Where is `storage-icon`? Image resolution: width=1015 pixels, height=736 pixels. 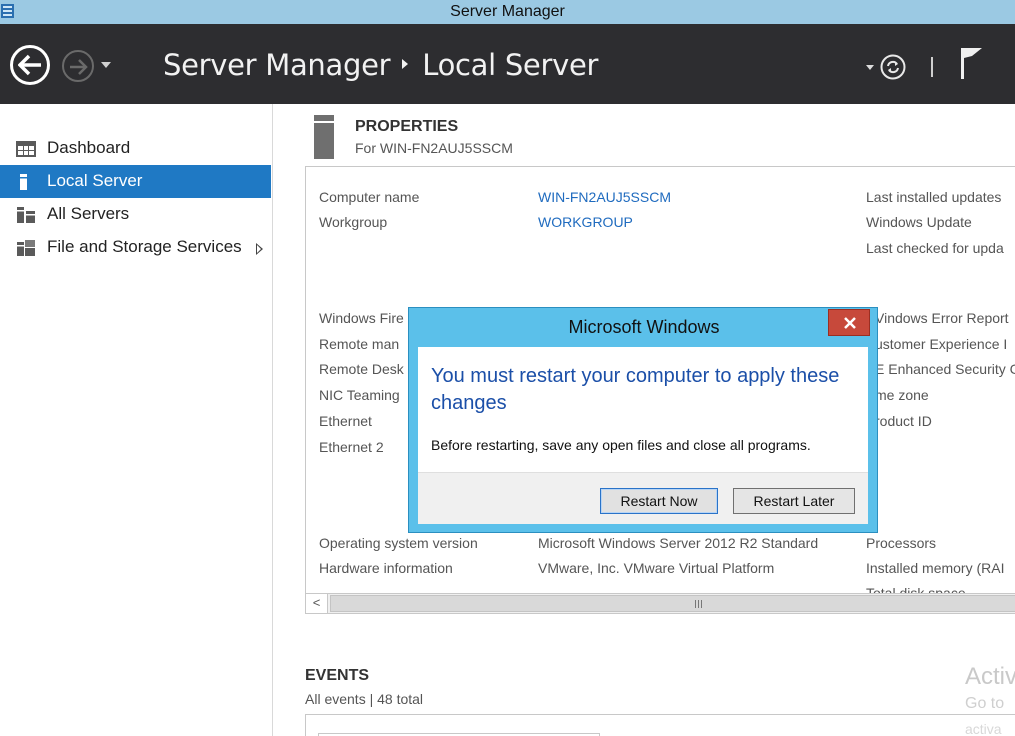
storage-icon is located at coordinates (26, 248).